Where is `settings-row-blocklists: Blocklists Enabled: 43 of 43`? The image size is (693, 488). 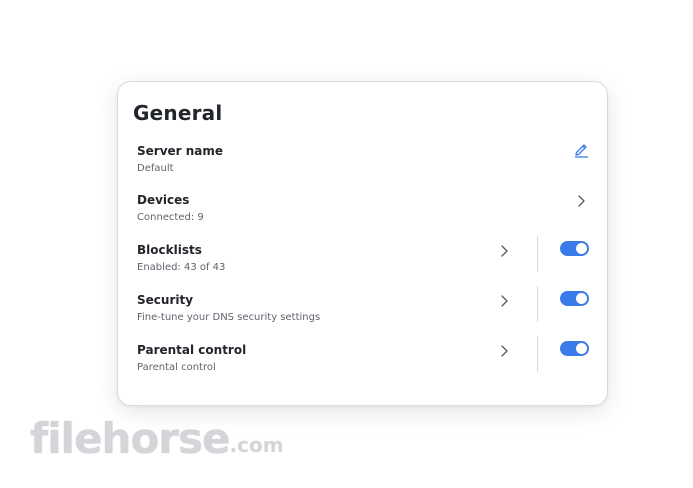 settings-row-blocklists: Blocklists Enabled: 43 of 43 is located at coordinates (362, 262).